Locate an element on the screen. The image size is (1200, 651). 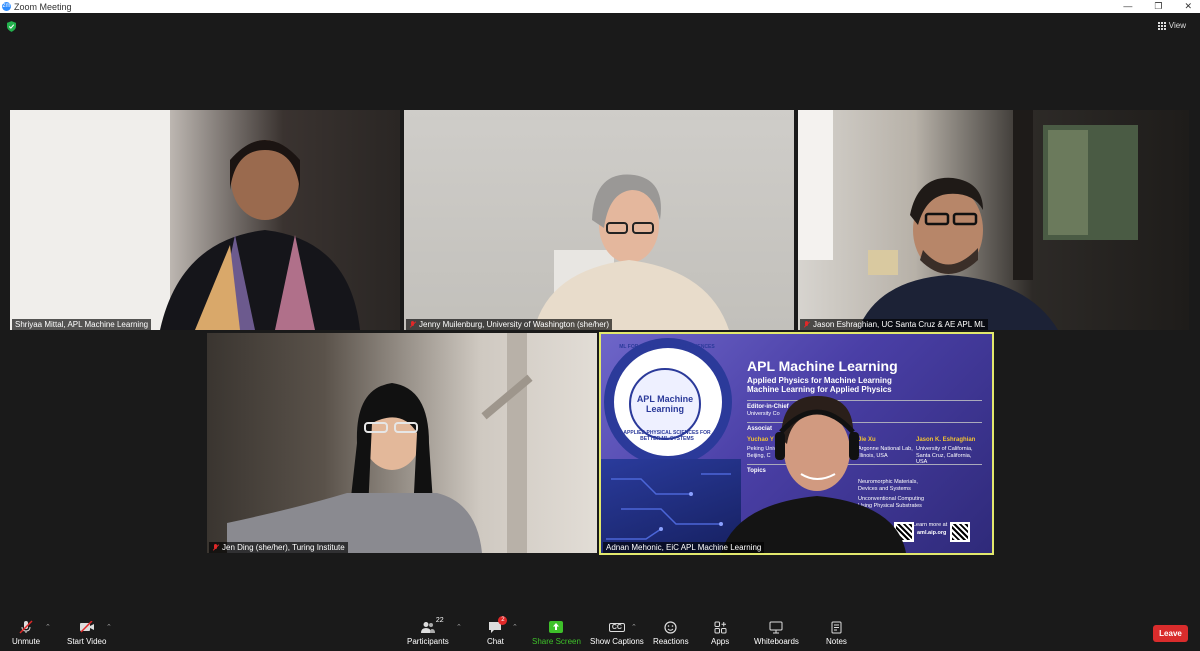
captions-icon: CC is located at coordinates (616, 627).